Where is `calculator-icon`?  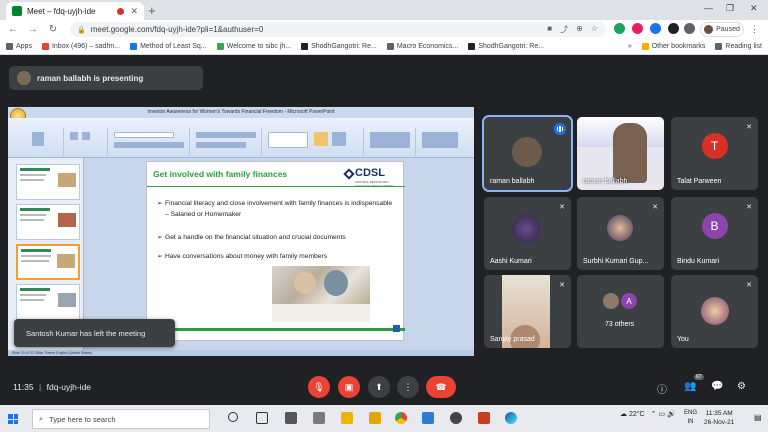 calculator-icon is located at coordinates (291, 418).